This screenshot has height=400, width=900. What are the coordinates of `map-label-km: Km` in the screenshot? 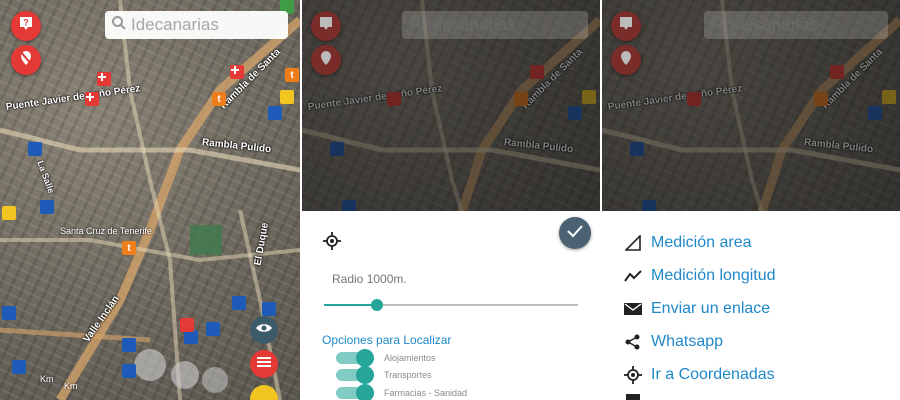 It's located at (47, 379).